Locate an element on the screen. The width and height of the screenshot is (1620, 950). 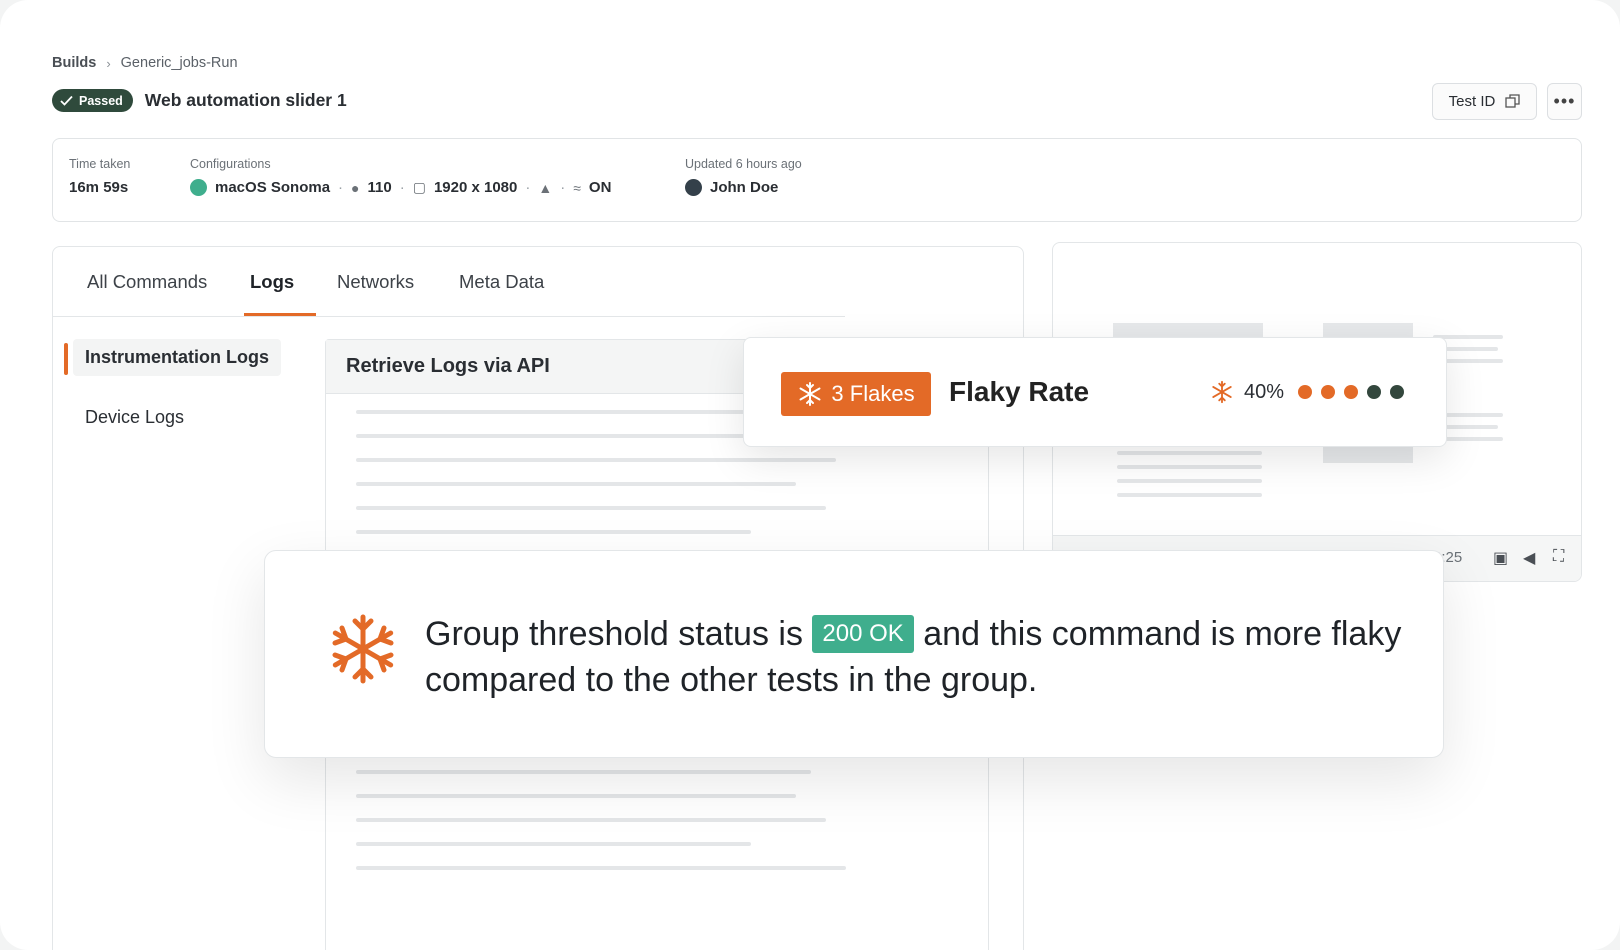
time-taken-value: 16m 59s is located at coordinates (99, 187).